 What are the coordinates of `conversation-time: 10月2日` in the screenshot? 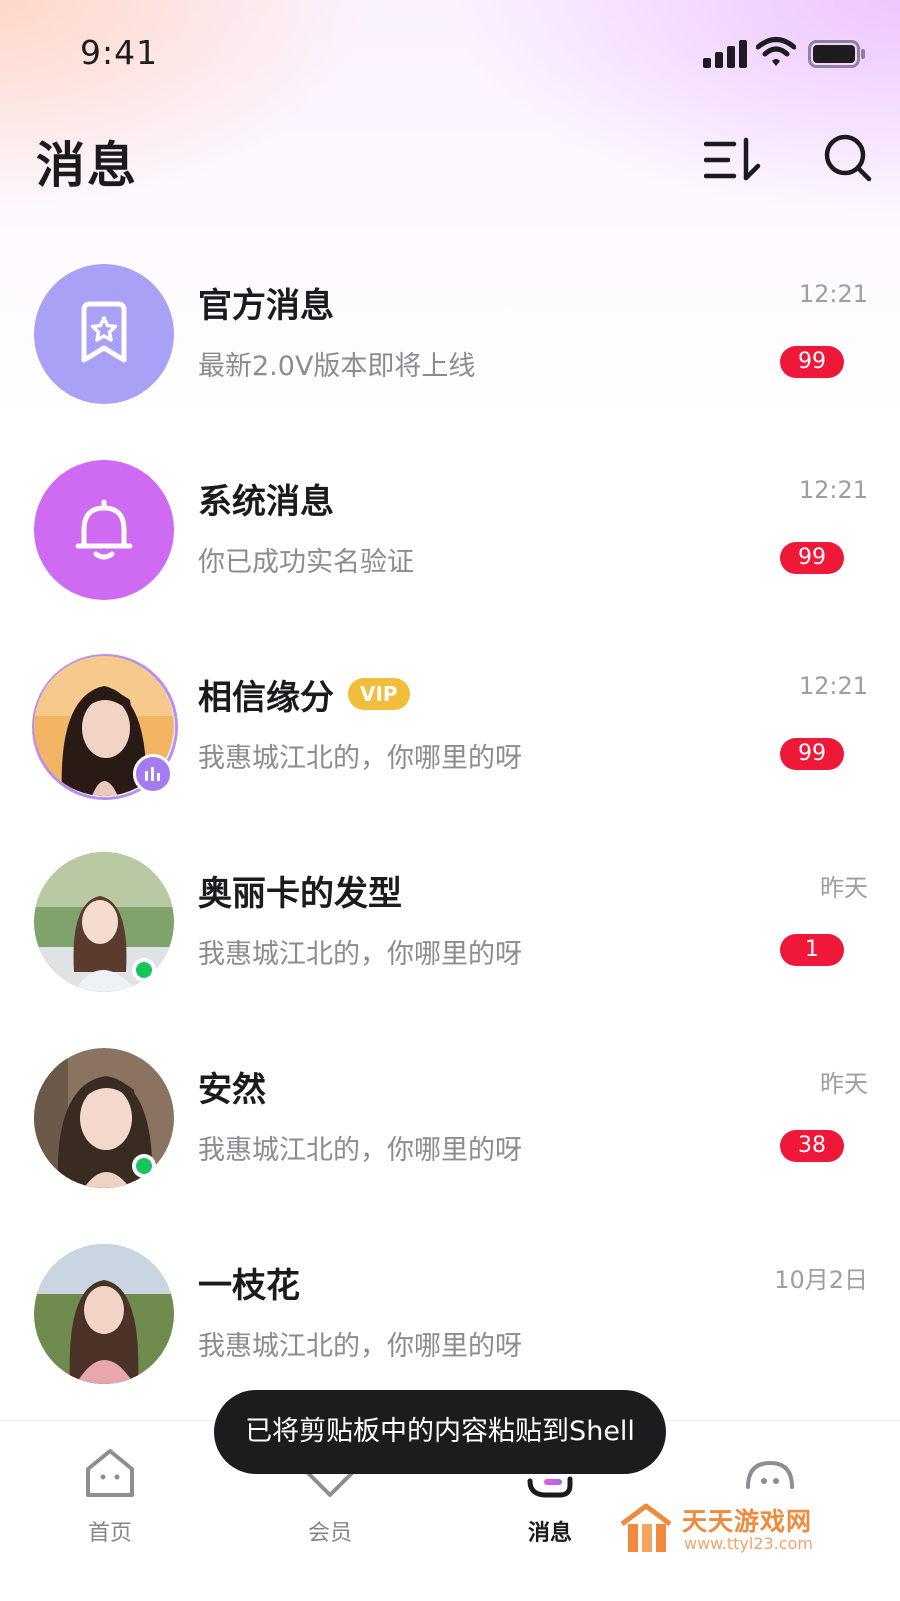 It's located at (821, 1280).